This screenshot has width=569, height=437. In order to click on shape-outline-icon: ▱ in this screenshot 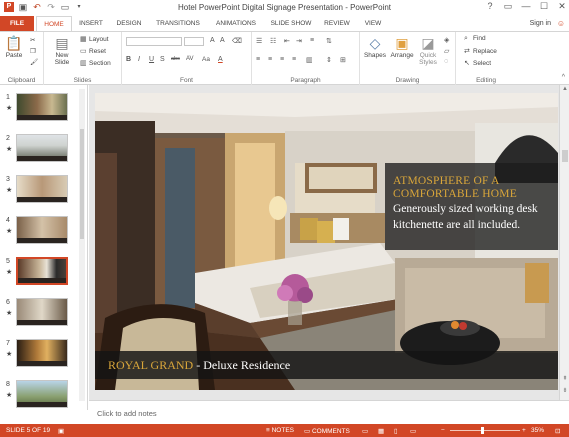, I will do `click(446, 51)`.